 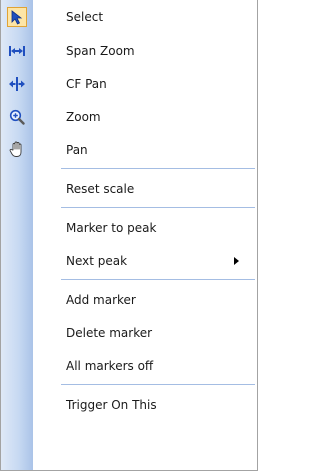 I want to click on menu-item-marker-to-peak: Marker to peak, so click(x=129, y=227).